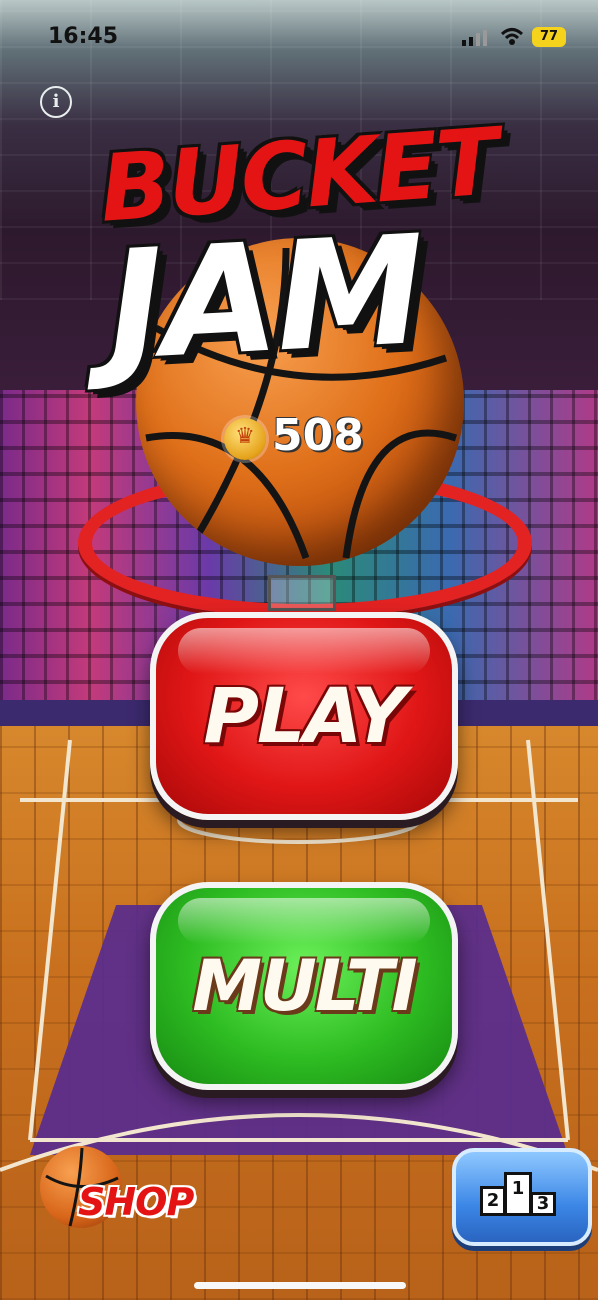  I want to click on podium-second: 2, so click(493, 1201).